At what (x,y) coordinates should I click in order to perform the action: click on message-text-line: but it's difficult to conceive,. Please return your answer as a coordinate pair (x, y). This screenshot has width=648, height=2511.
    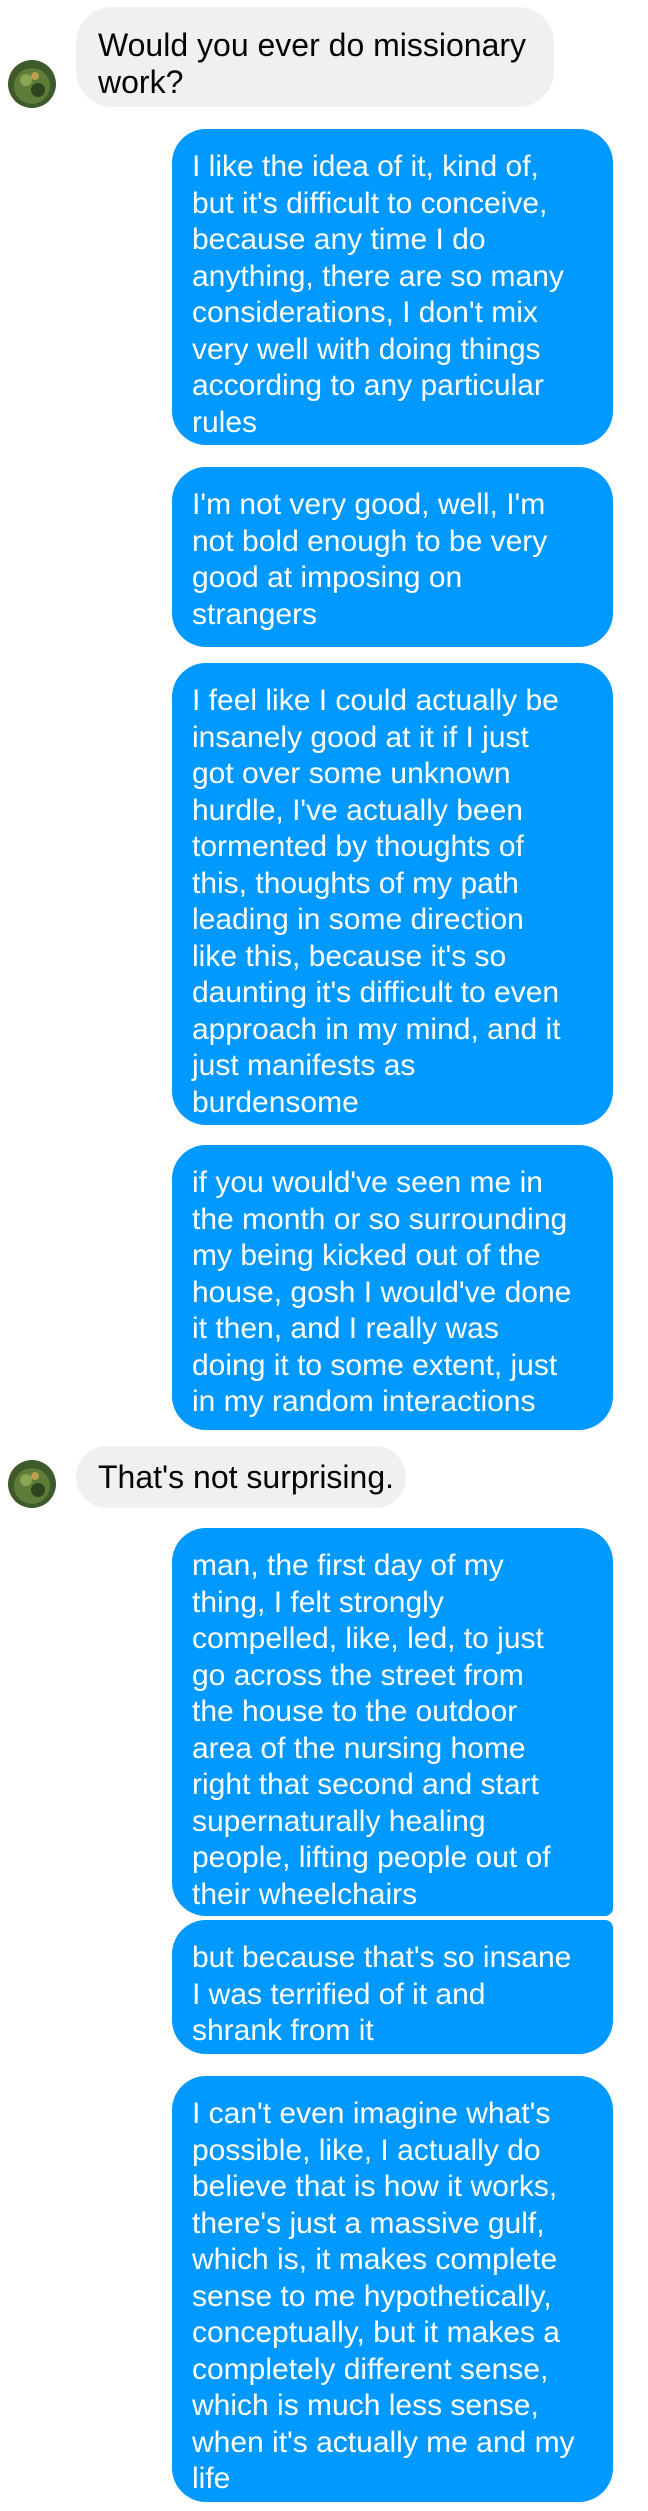
    Looking at the image, I should click on (370, 203).